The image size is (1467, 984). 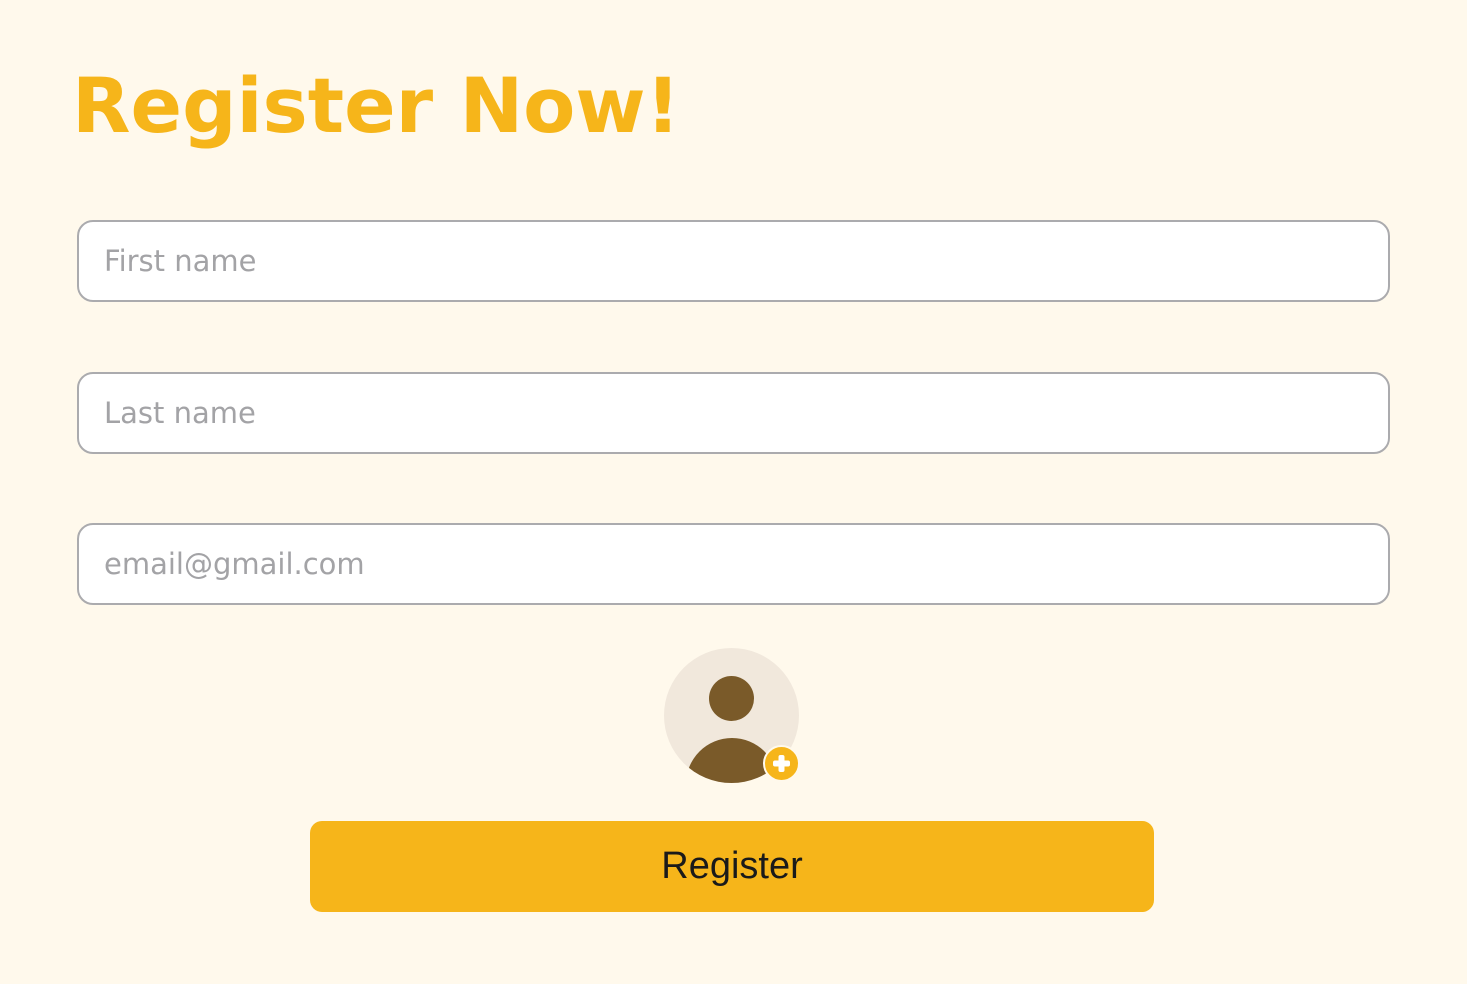 I want to click on avatar-upload, so click(x=733, y=717).